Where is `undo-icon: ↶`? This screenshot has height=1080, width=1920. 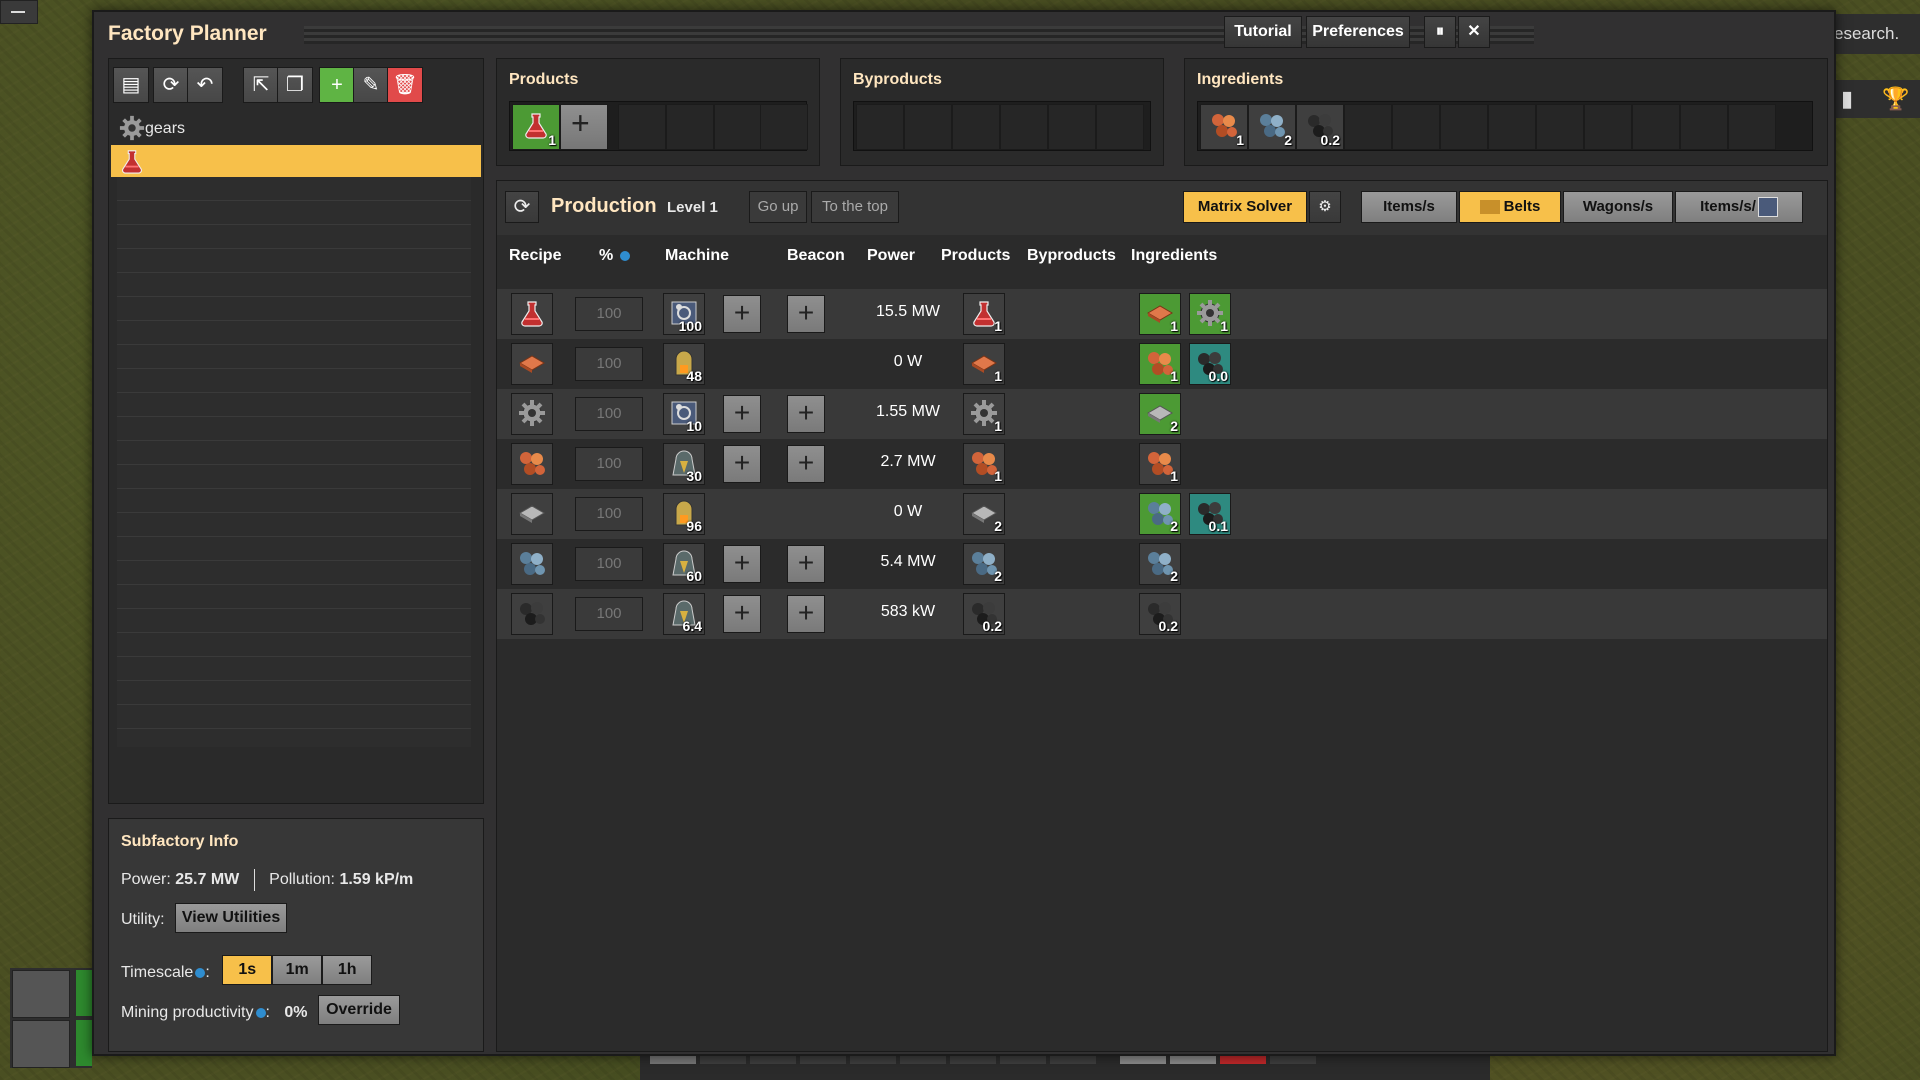 undo-icon: ↶ is located at coordinates (205, 85).